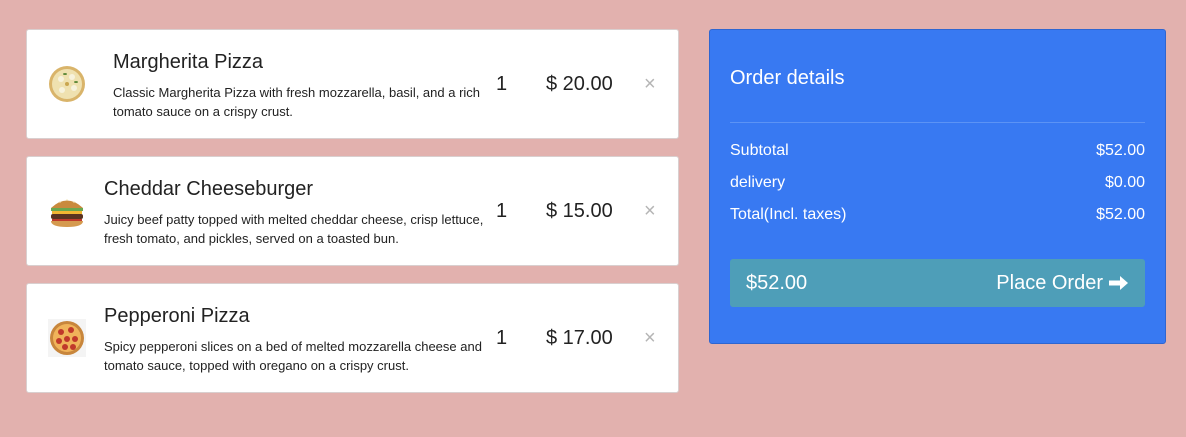 The height and width of the screenshot is (437, 1186). Describe the element at coordinates (1120, 150) in the screenshot. I see `subtotal-value: $52.00` at that location.